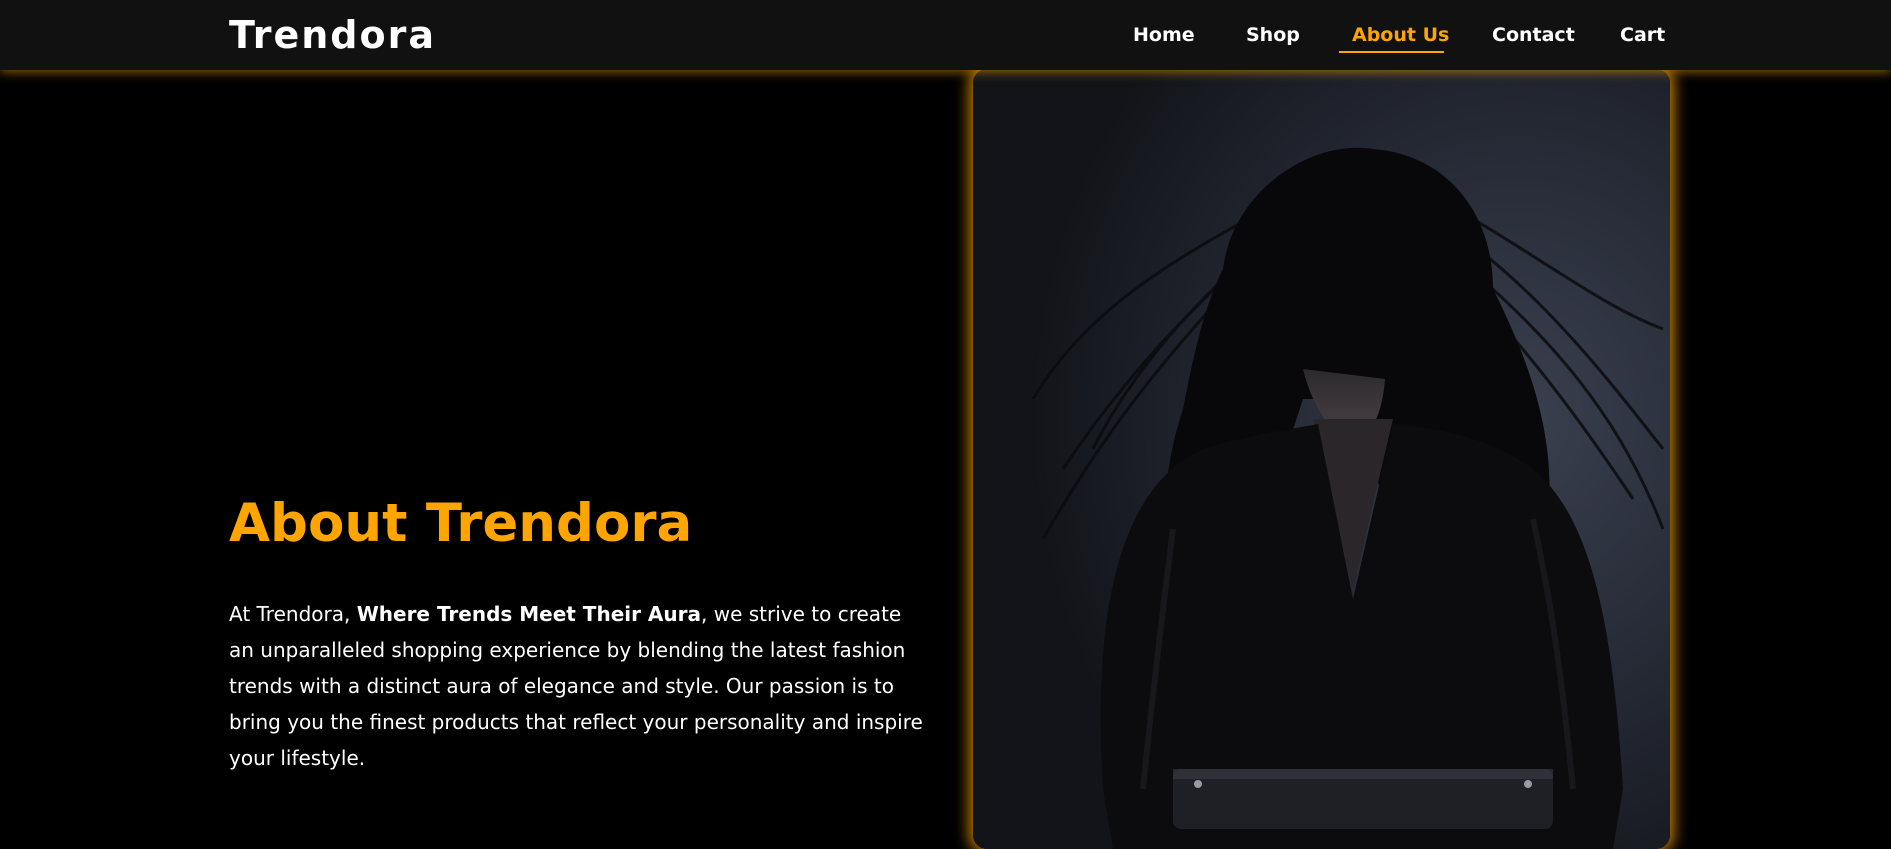 The height and width of the screenshot is (849, 1891). I want to click on nav-contact-link: Contact, so click(1533, 35).